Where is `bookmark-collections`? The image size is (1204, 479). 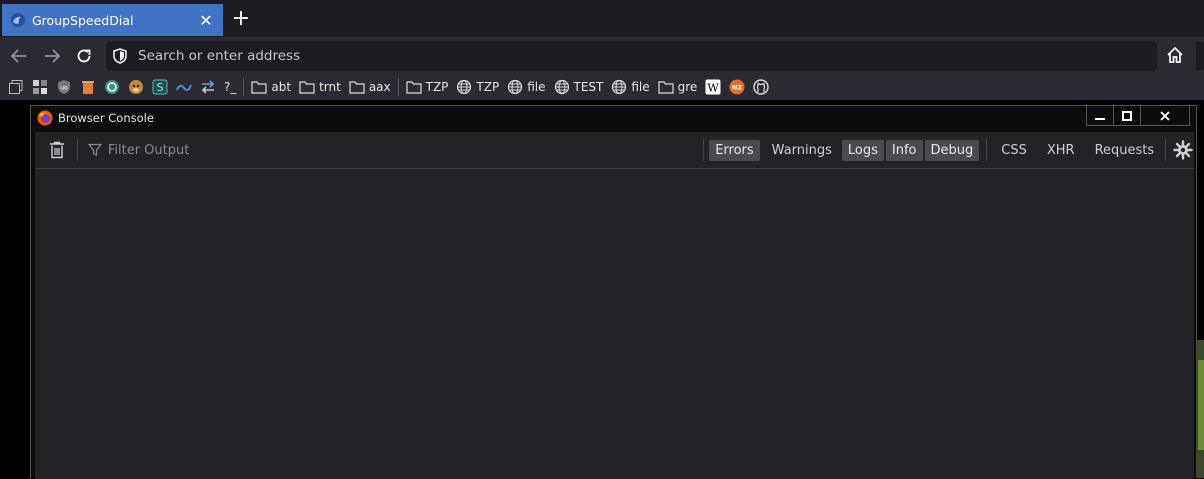 bookmark-collections is located at coordinates (14, 87).